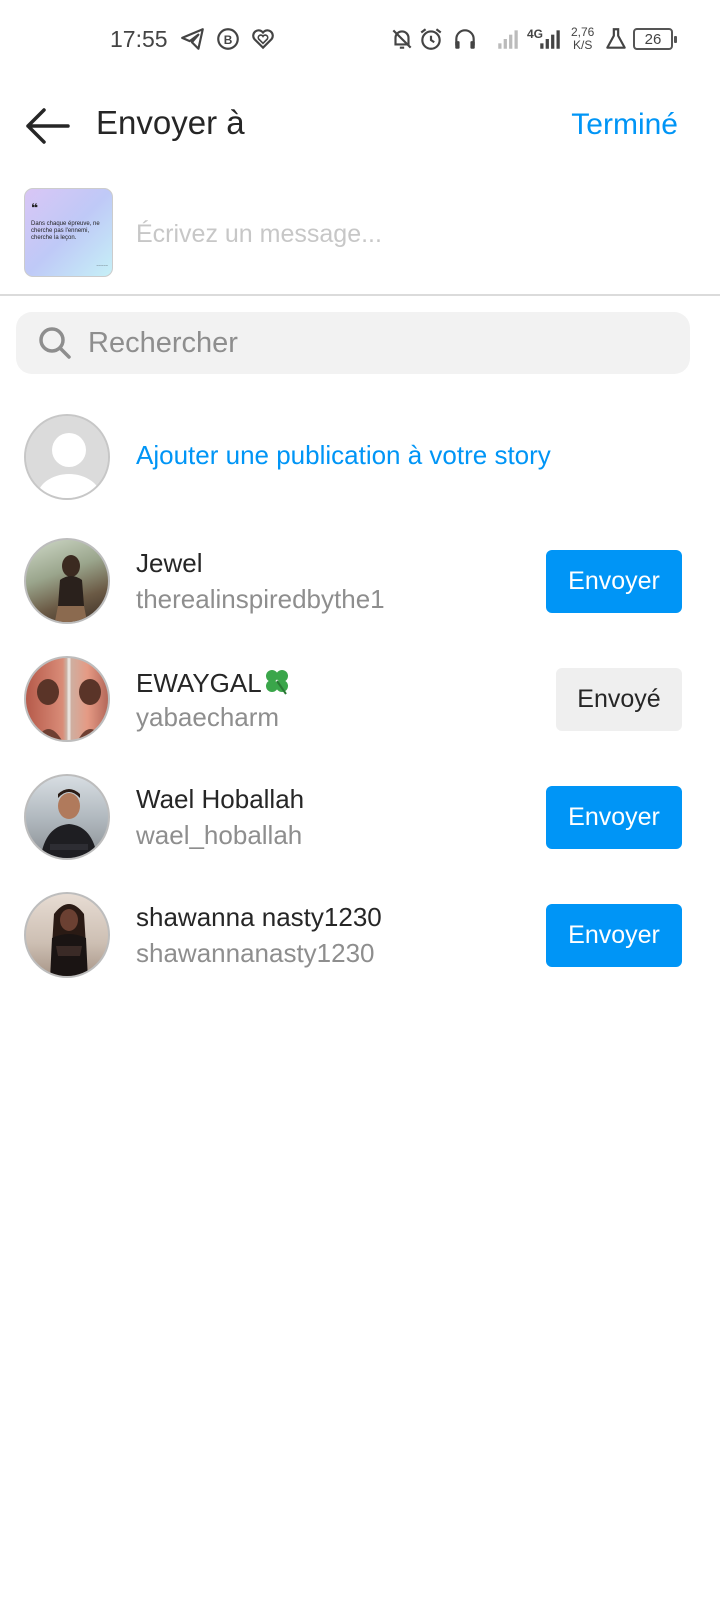 Image resolution: width=720 pixels, height=1599 pixels. I want to click on flask-icon, so click(616, 39).